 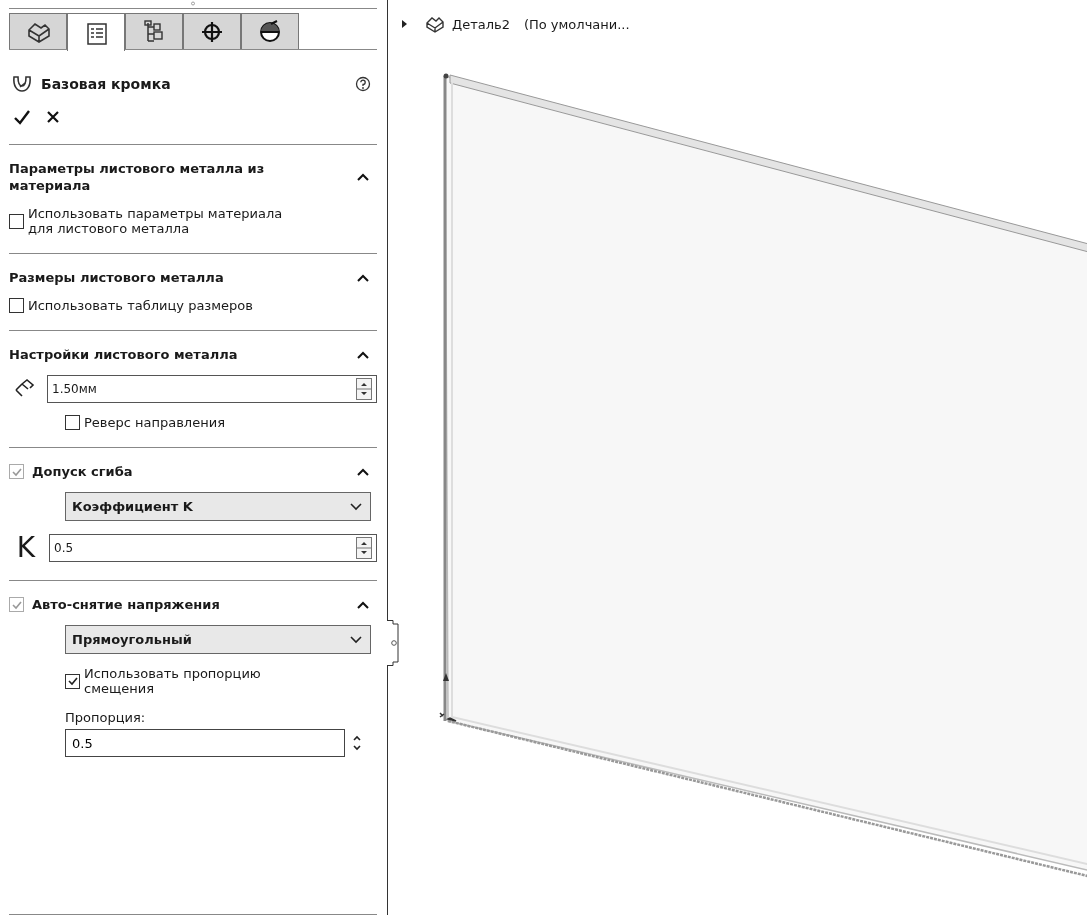 What do you see at coordinates (434, 24) in the screenshot?
I see `part-icon` at bounding box center [434, 24].